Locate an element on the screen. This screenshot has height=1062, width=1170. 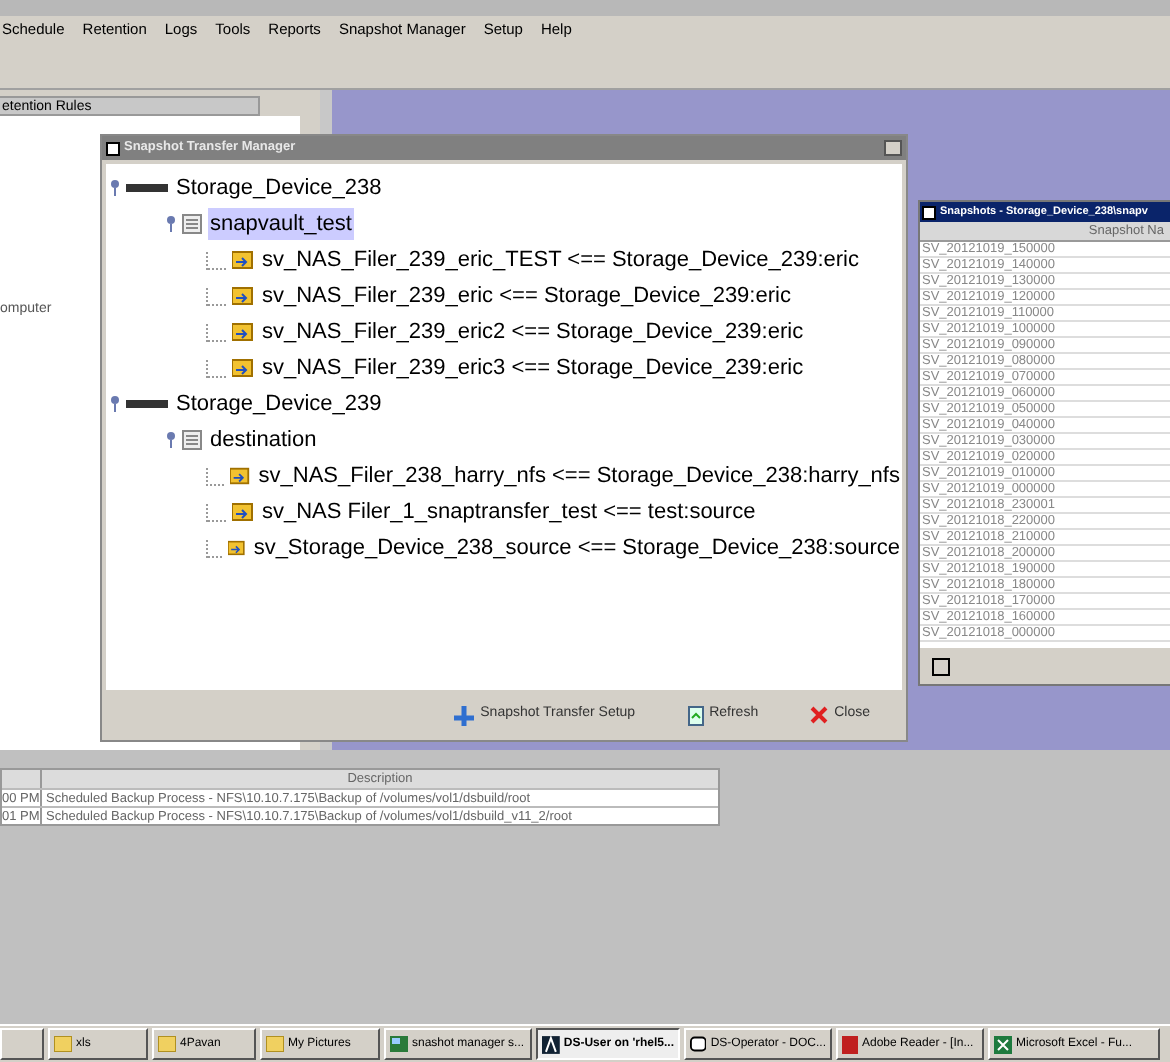
taskbar-button is located at coordinates (22, 1044).